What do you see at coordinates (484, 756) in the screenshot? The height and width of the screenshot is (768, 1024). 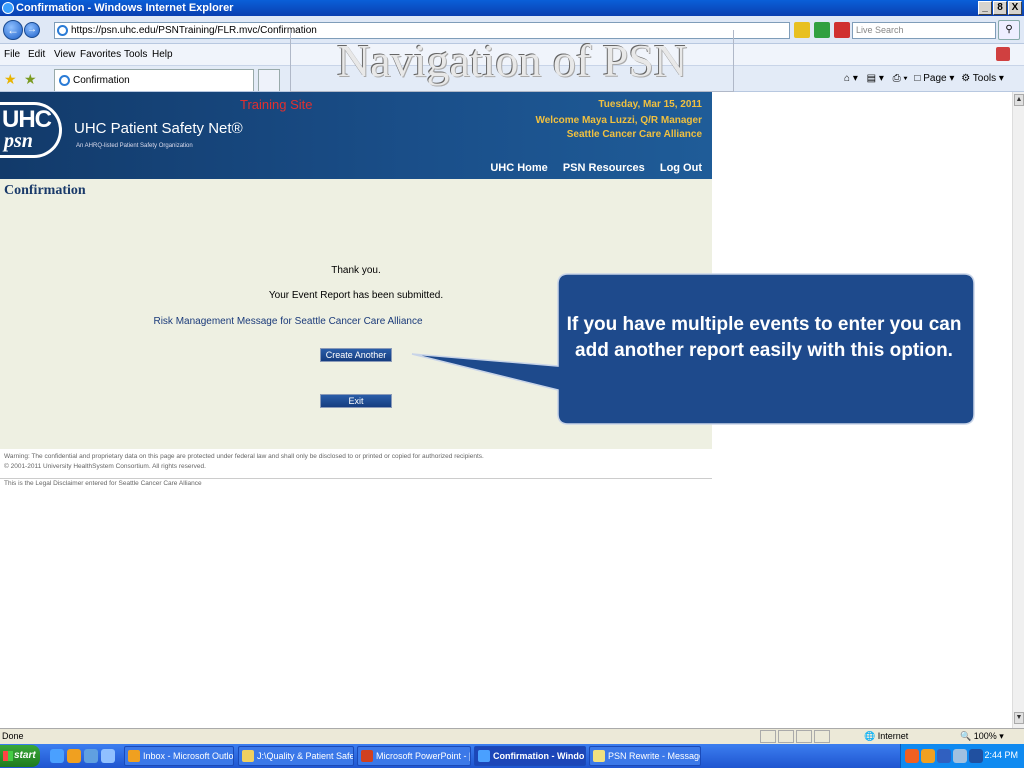 I see `ie-icon` at bounding box center [484, 756].